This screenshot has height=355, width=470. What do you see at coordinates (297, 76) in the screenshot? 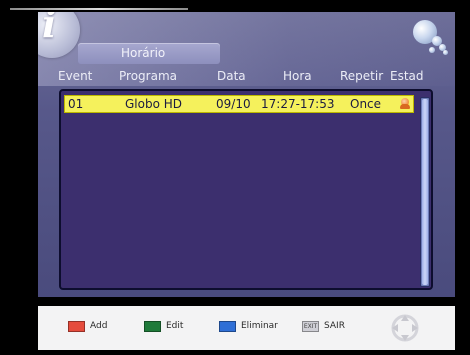
I see `column-header-hora: Hora` at bounding box center [297, 76].